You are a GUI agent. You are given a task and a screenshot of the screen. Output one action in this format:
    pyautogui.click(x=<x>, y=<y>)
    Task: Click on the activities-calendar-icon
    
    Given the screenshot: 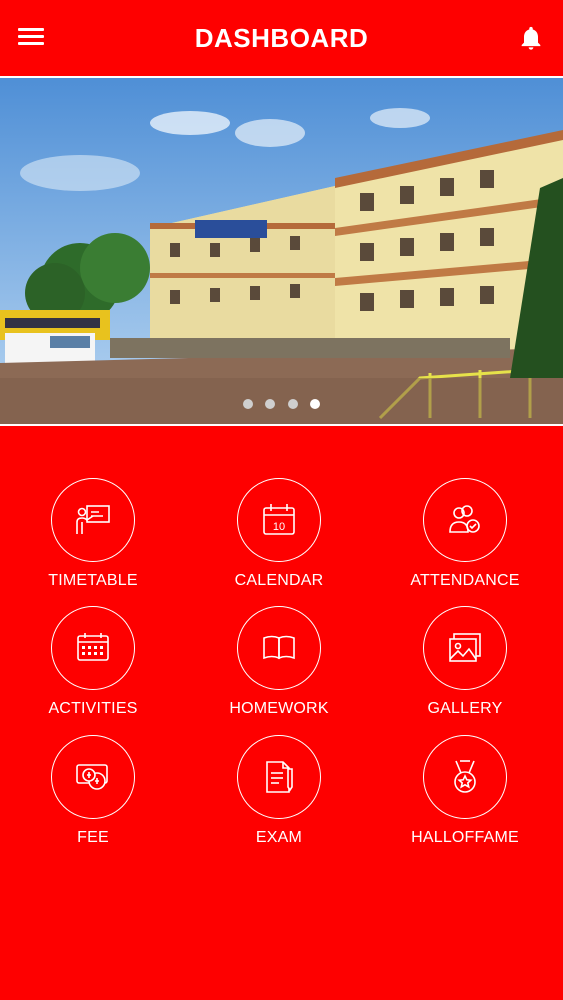 What is the action you would take?
    pyautogui.click(x=93, y=647)
    